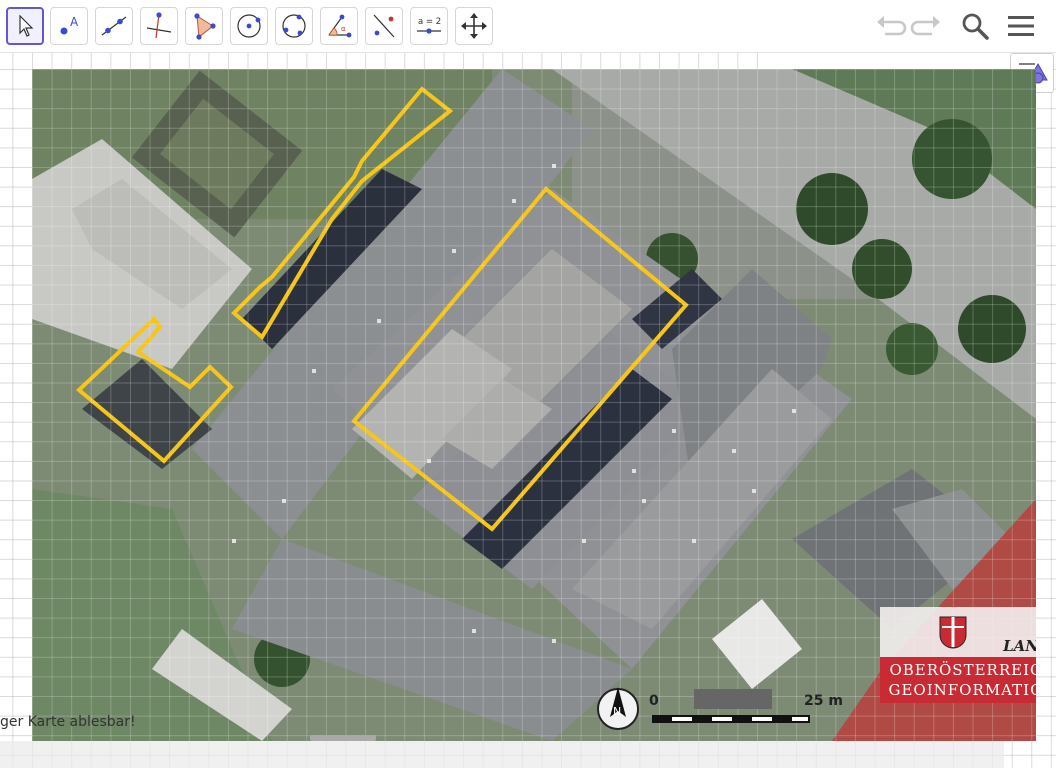 This screenshot has height=768, width=1056. What do you see at coordinates (823, 701) in the screenshot?
I see `scale-distance-label: 25 m` at bounding box center [823, 701].